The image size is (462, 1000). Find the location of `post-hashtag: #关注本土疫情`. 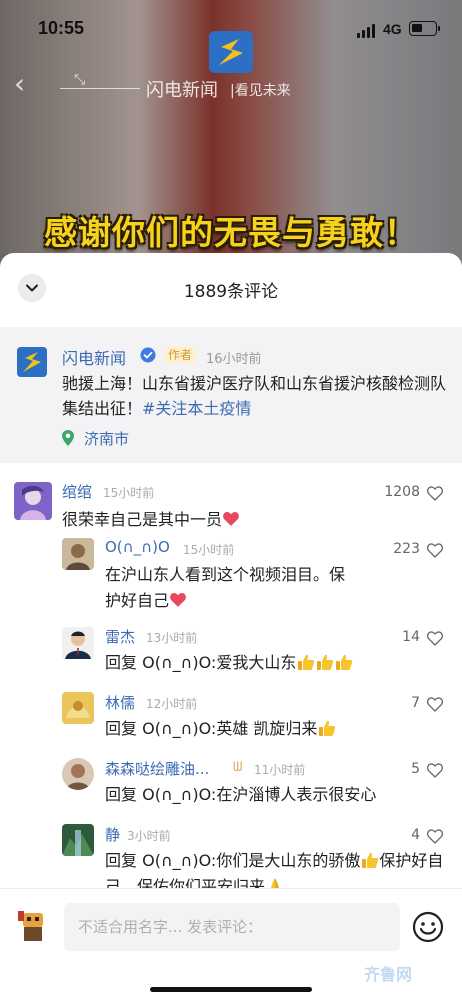

post-hashtag: #关注本土疫情 is located at coordinates (196, 408).